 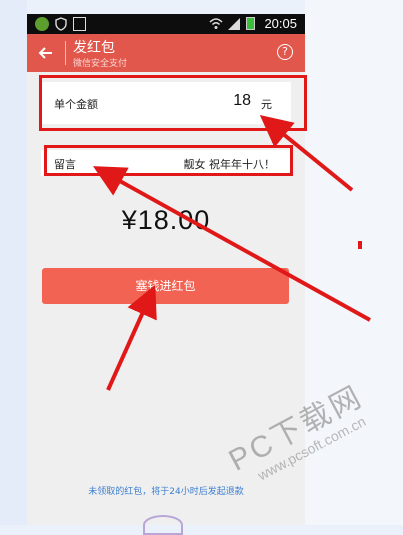 I want to click on home-button-icon, so click(x=163, y=525).